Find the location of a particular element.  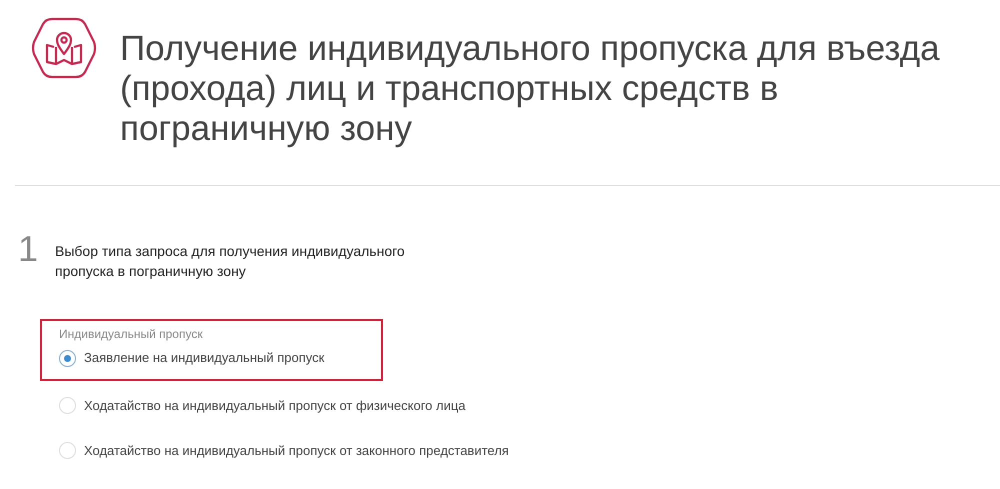

radio-option: Ходатайство на индивидуальный пропуск от законного представителя is located at coordinates (287, 450).